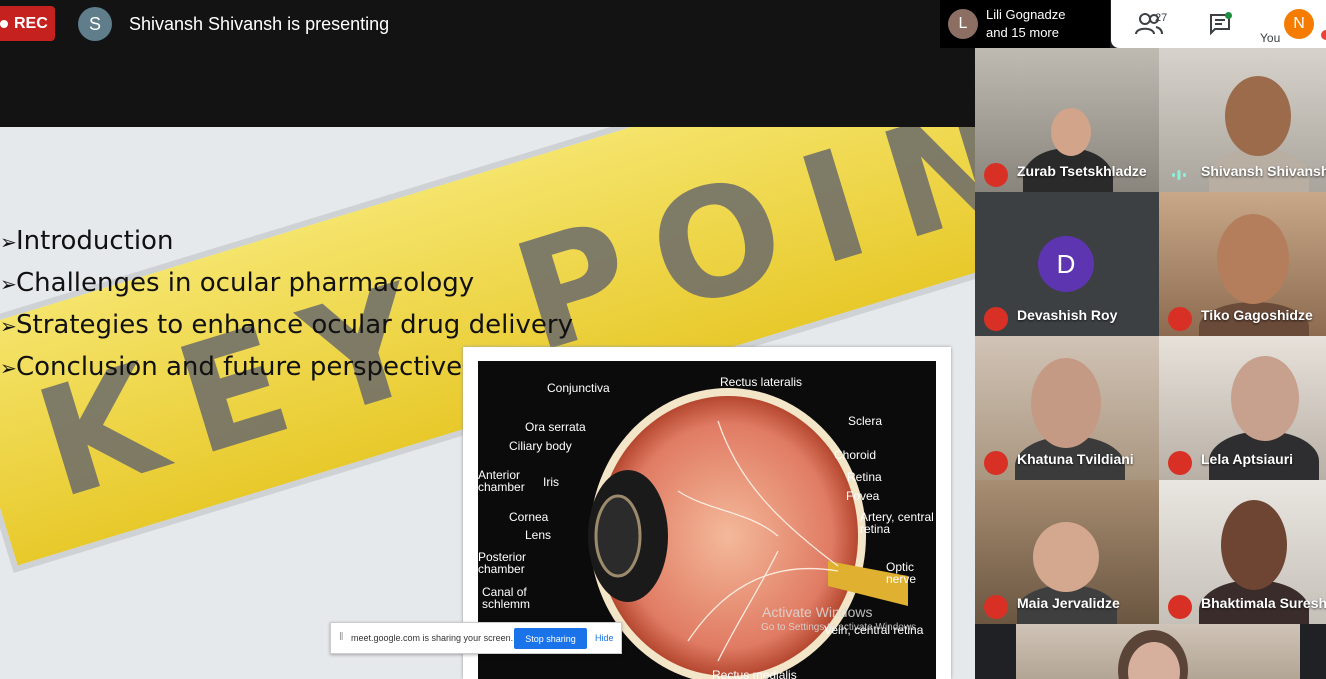 This screenshot has height=679, width=1326. Describe the element at coordinates (487, 63) in the screenshot. I see `presenter-topbar: REC S Shivansh Shivansh is presenting` at that location.